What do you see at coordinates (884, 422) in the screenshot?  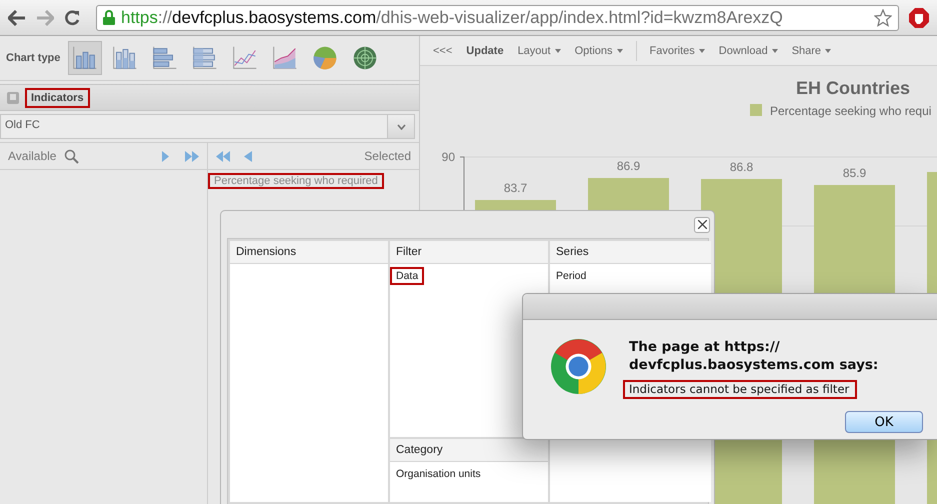 I see `ok-button: OK` at bounding box center [884, 422].